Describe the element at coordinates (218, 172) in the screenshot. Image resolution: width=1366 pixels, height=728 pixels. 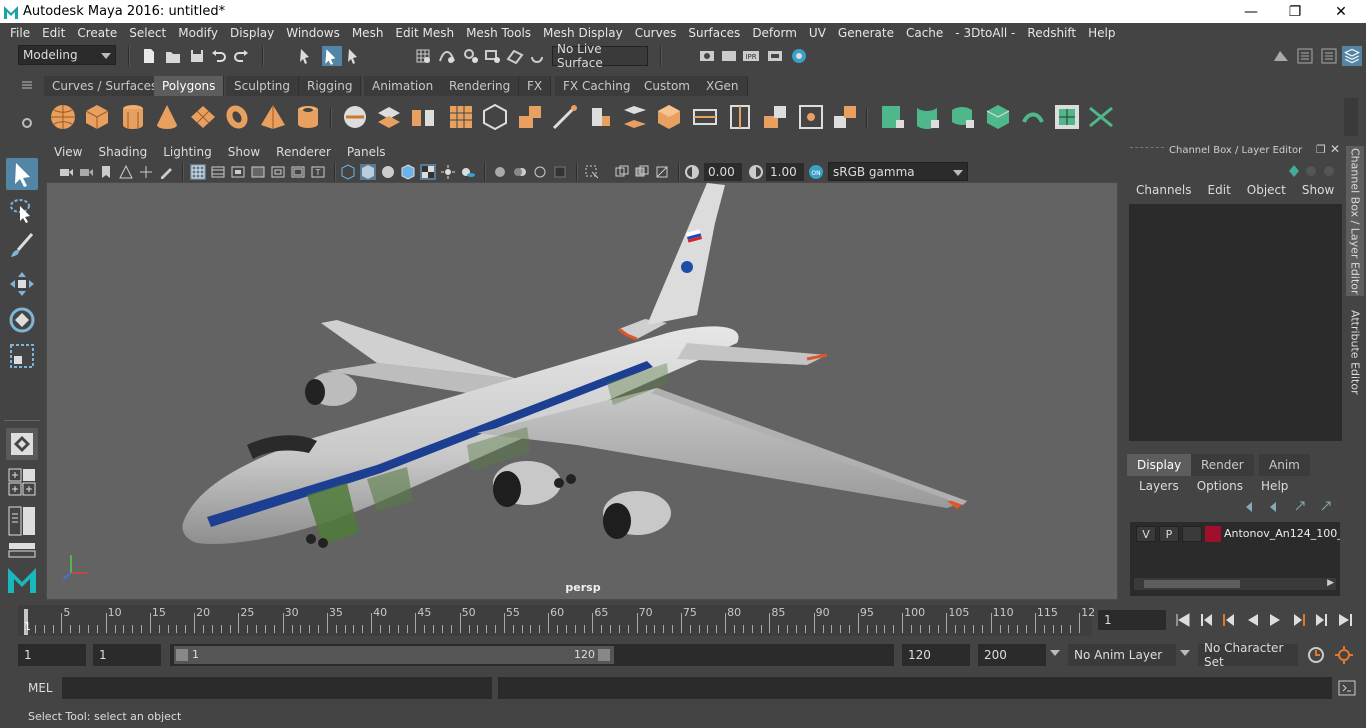
I see `film-gate-icon` at that location.